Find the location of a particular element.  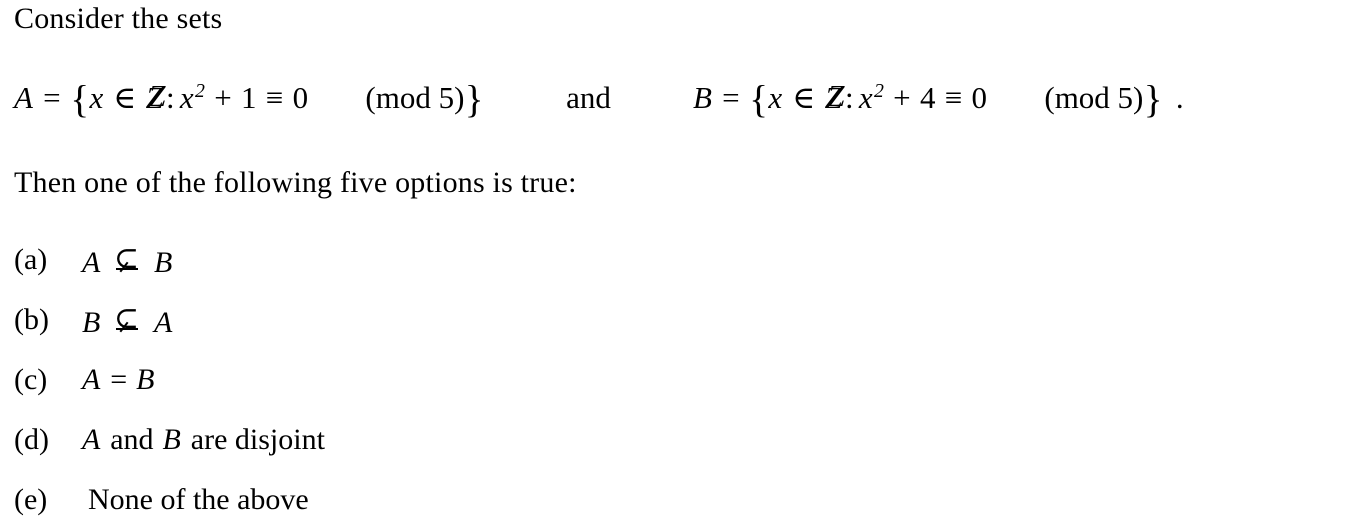

option-b-label: (b) is located at coordinates (31, 319).